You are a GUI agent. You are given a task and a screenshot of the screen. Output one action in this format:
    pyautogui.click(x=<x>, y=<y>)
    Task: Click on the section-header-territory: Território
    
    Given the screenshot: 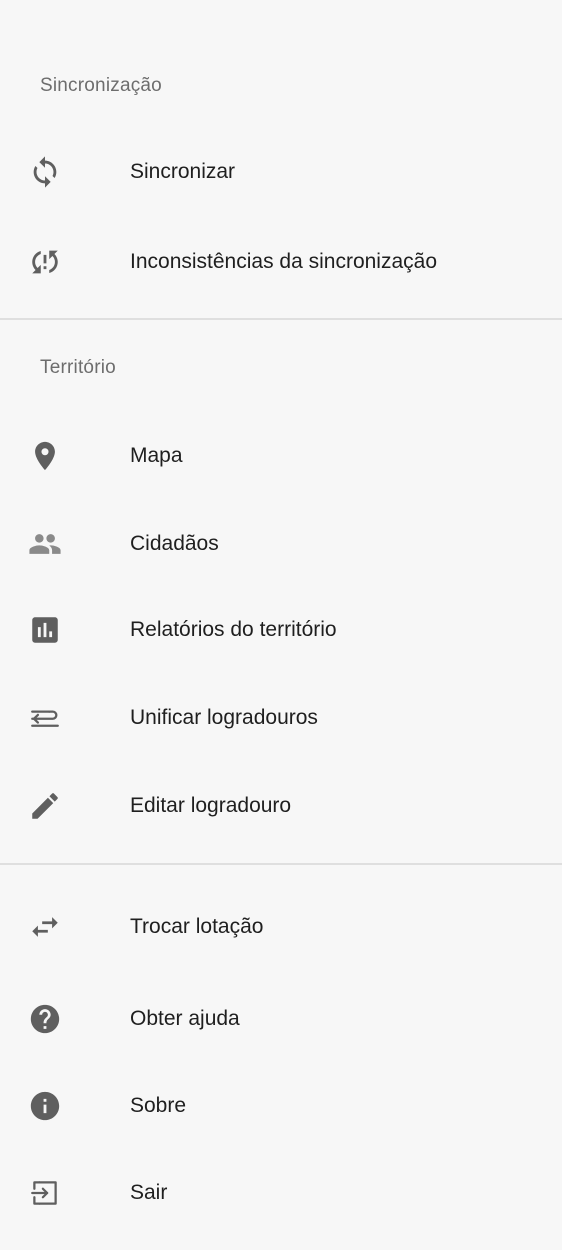 What is the action you would take?
    pyautogui.click(x=78, y=367)
    